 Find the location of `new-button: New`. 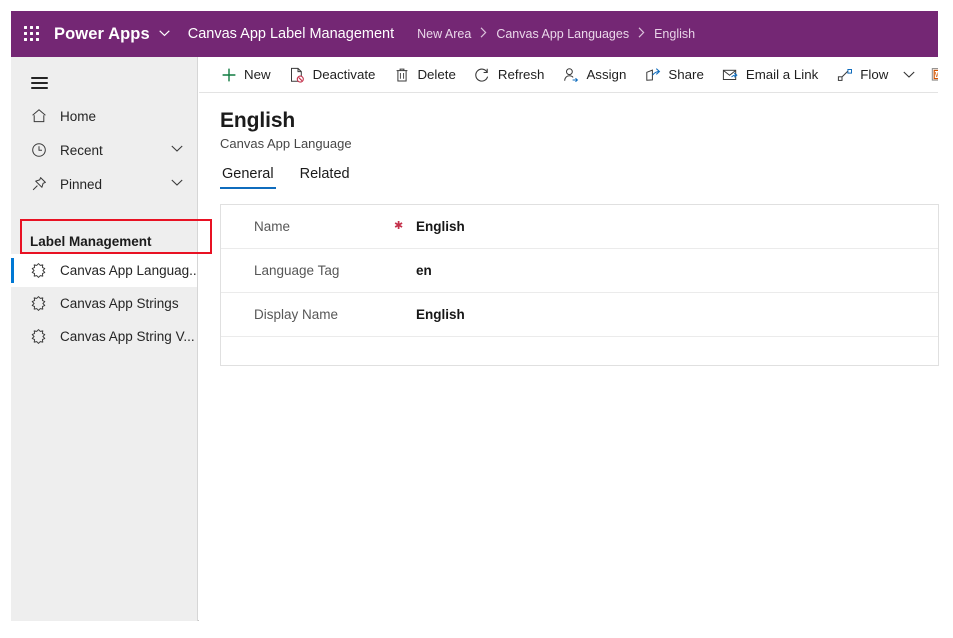

new-button: New is located at coordinates (245, 75).